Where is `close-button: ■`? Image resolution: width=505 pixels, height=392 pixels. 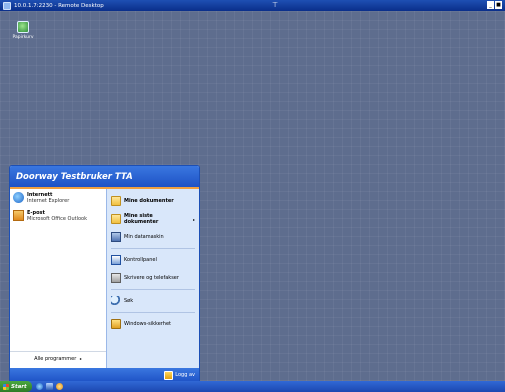 close-button: ■ is located at coordinates (498, 5).